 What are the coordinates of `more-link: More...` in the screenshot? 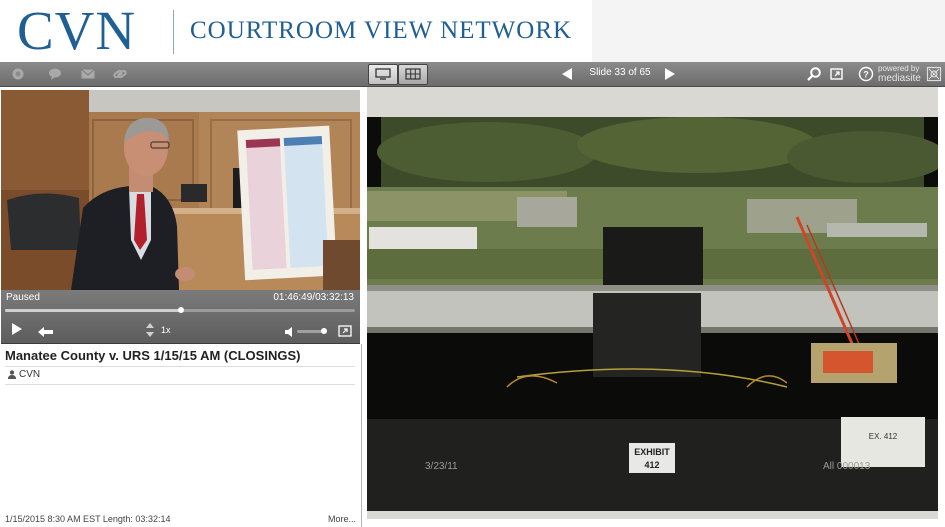 It's located at (342, 519).